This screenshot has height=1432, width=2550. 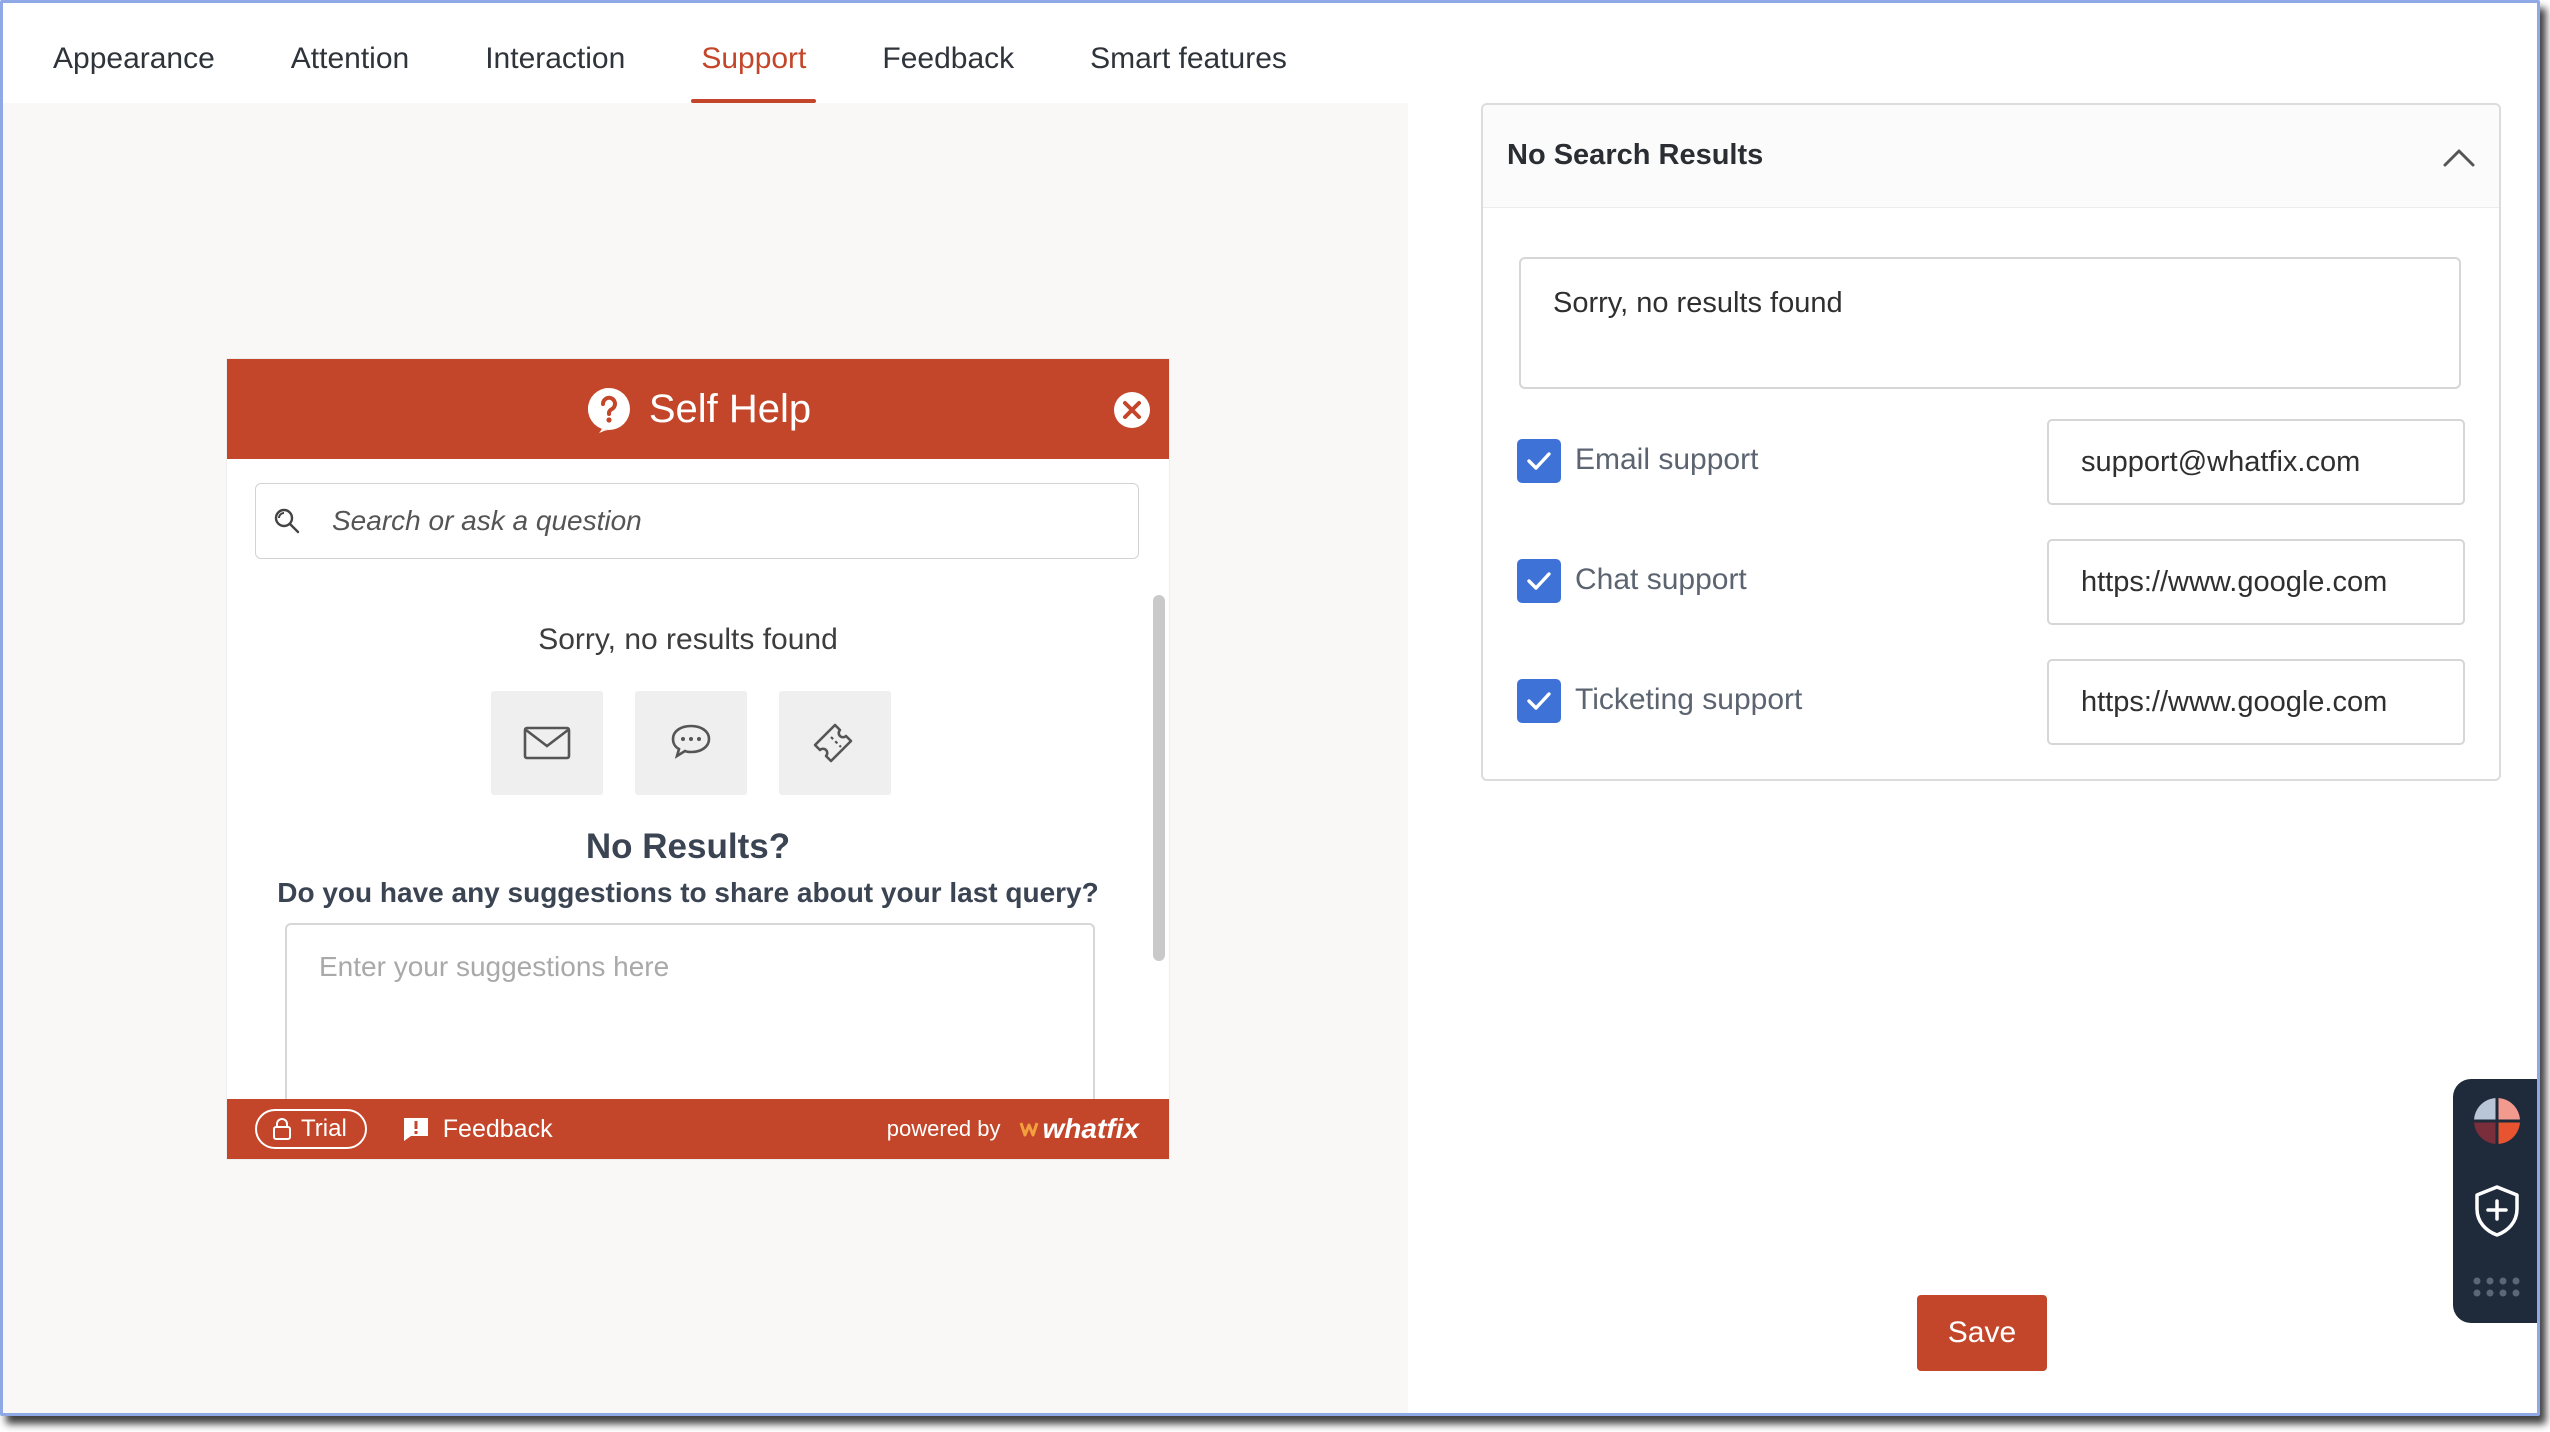 I want to click on ticket-icon, so click(x=833, y=743).